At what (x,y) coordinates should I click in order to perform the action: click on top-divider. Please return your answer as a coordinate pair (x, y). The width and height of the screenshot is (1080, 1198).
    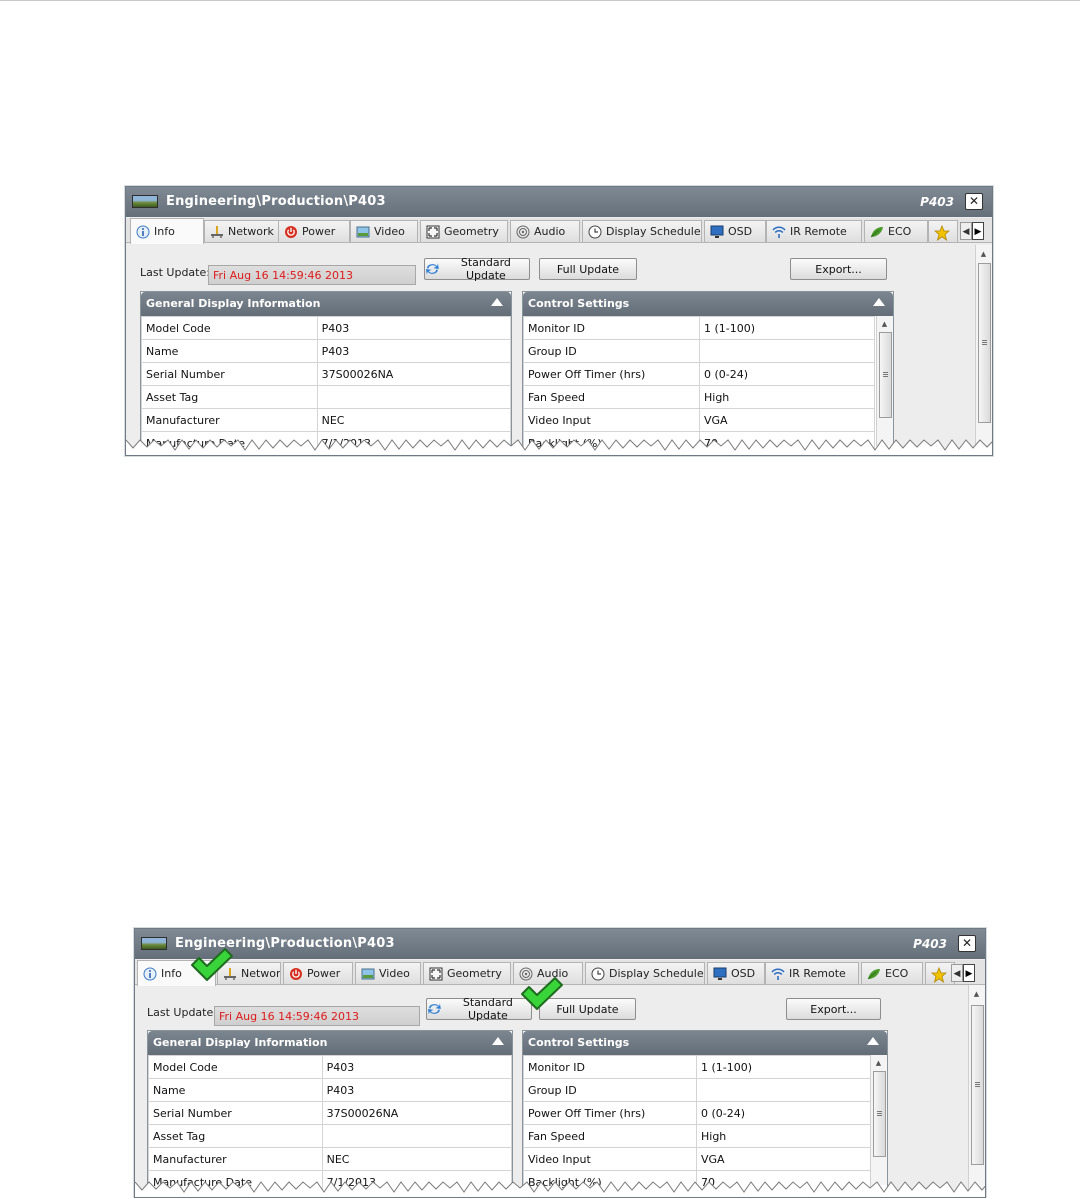
    Looking at the image, I should click on (540, 0).